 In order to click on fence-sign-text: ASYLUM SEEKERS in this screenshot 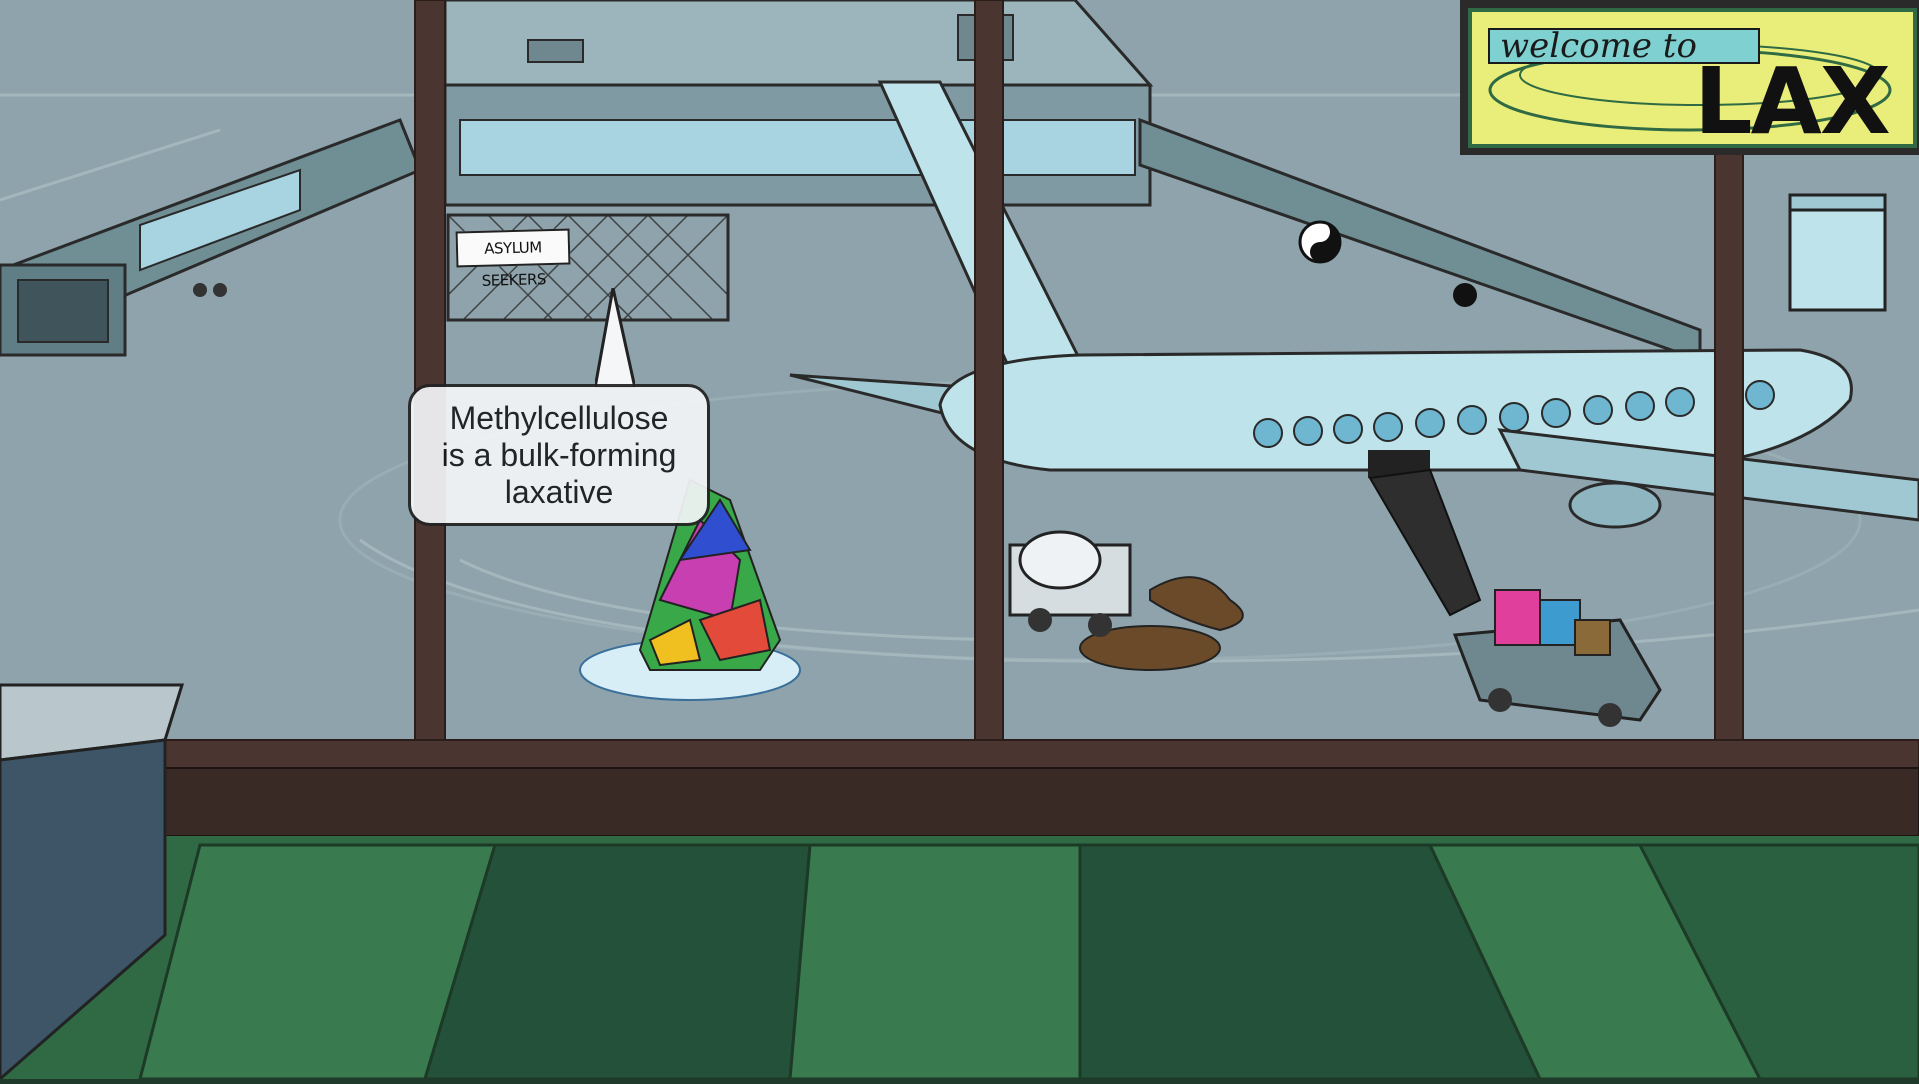, I will do `click(513, 259)`.